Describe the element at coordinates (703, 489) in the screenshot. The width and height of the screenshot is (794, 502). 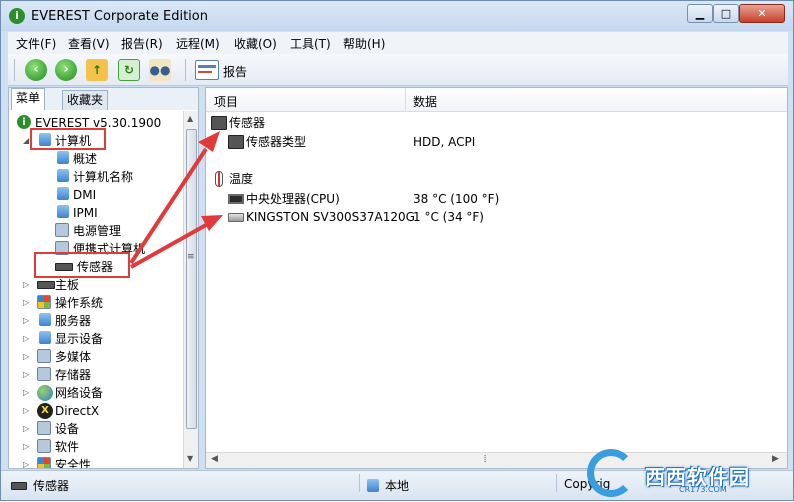
I see `watermark-subtext: CR173.COM` at that location.